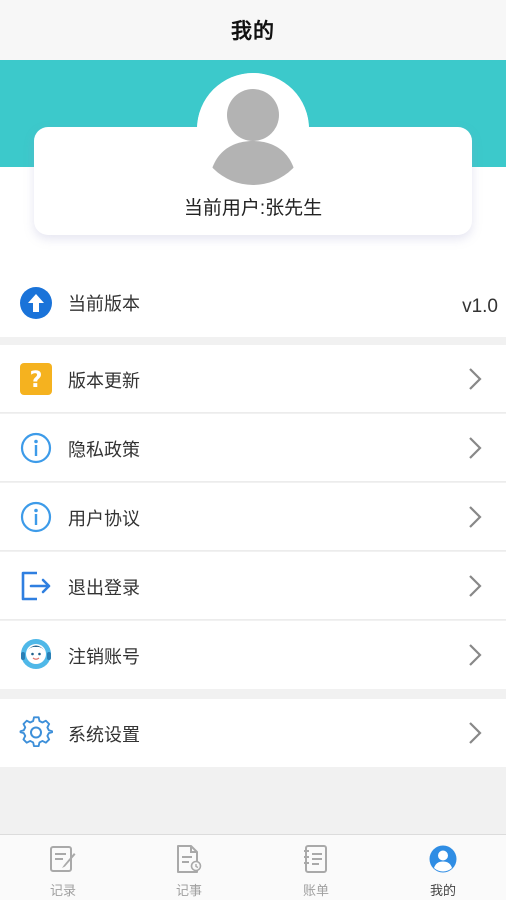 The width and height of the screenshot is (506, 900). I want to click on gear-icon, so click(36, 732).